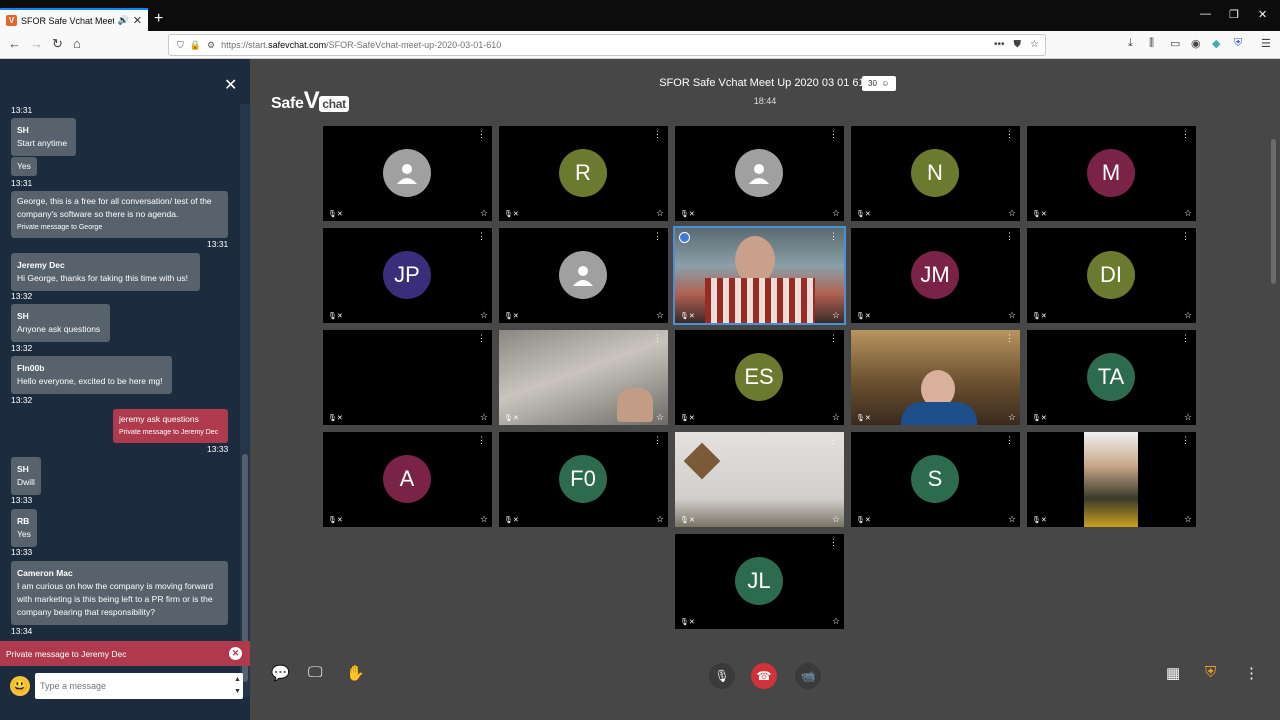  What do you see at coordinates (123, 20) in the screenshot?
I see `tab-audio-icon: 🔊` at bounding box center [123, 20].